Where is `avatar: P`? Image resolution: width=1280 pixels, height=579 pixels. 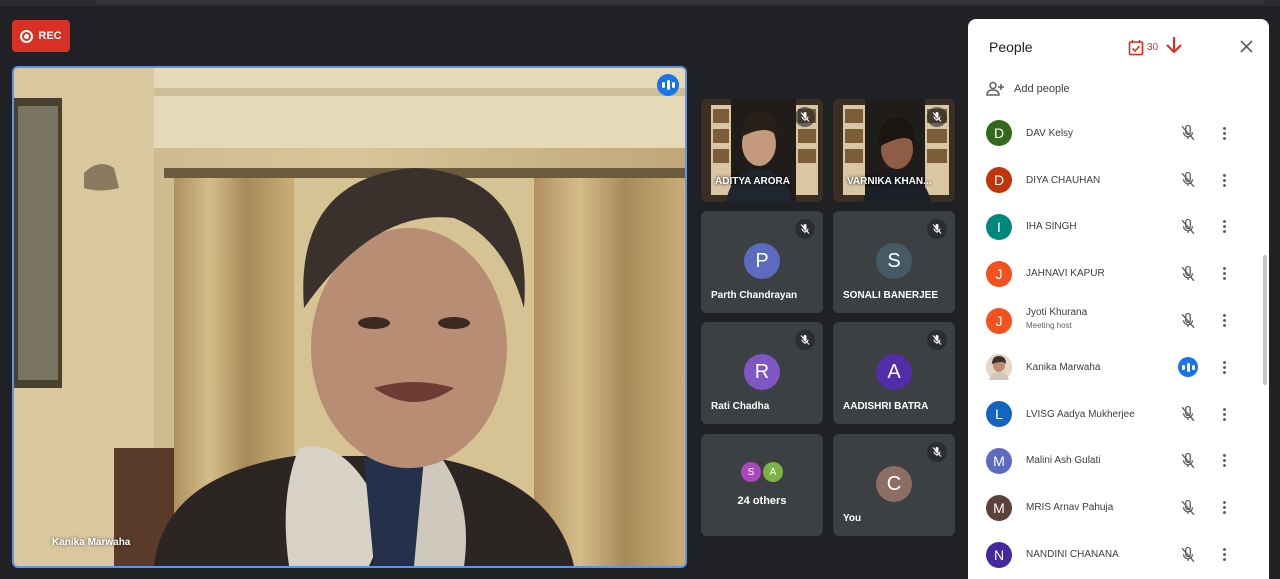
avatar: P is located at coordinates (762, 261).